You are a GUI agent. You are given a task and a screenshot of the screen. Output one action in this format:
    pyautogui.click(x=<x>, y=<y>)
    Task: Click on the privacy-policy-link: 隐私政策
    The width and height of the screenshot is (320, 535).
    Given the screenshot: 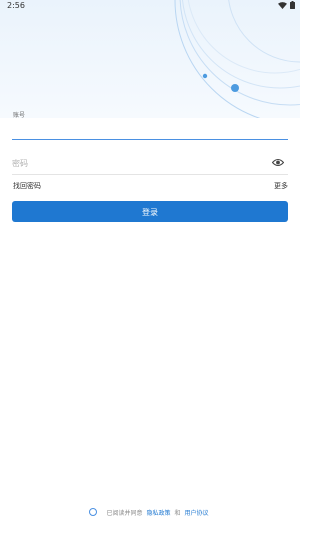 What is the action you would take?
    pyautogui.click(x=158, y=512)
    